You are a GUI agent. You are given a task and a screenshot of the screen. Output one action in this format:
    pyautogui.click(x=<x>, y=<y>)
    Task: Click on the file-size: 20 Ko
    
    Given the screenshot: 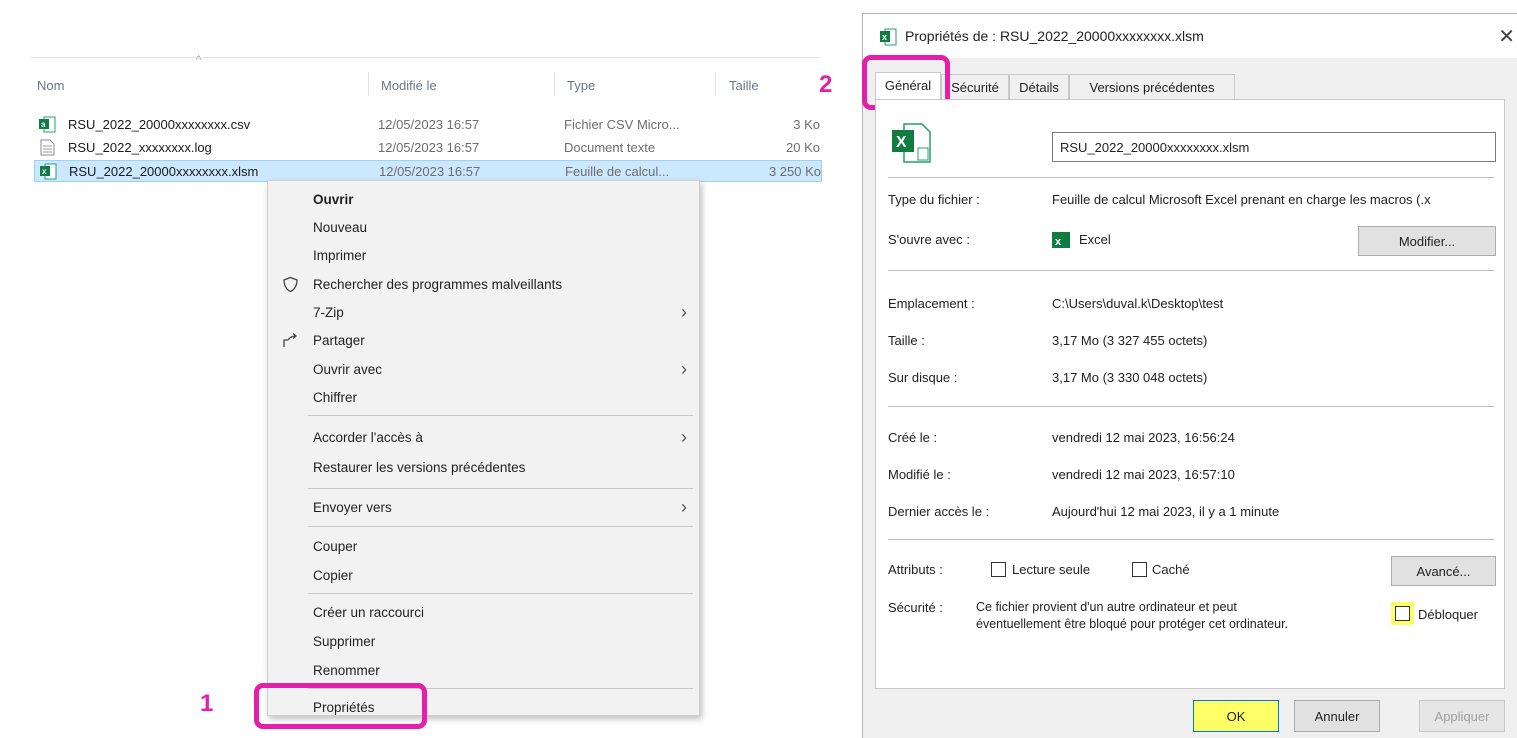 What is the action you would take?
    pyautogui.click(x=803, y=147)
    